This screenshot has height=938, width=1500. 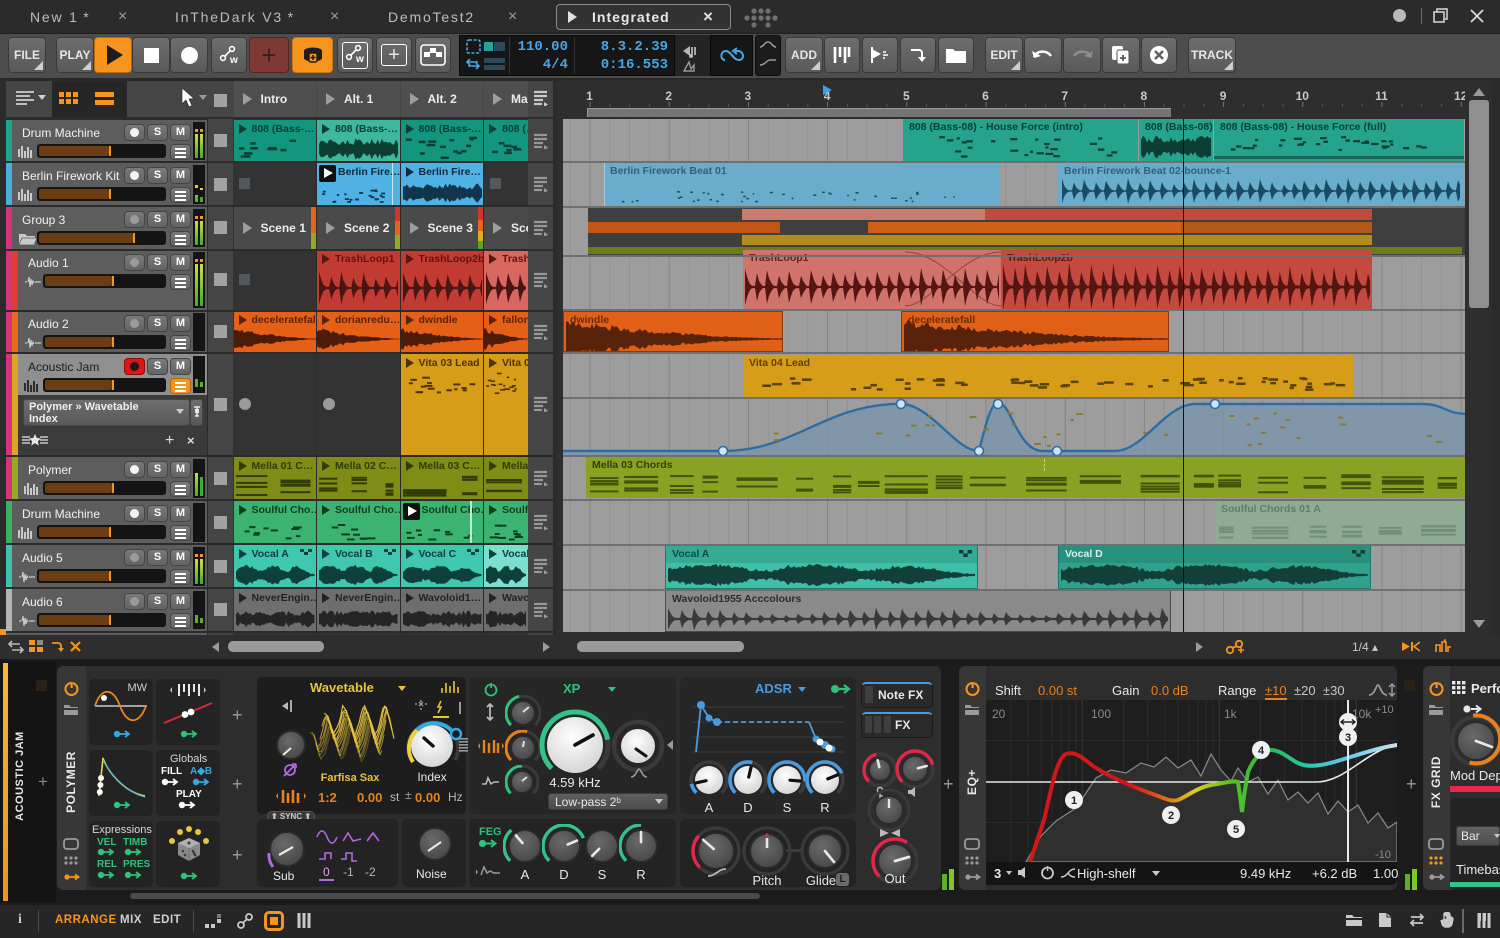 I want to click on svg-text: 10, so click(x=1303, y=96).